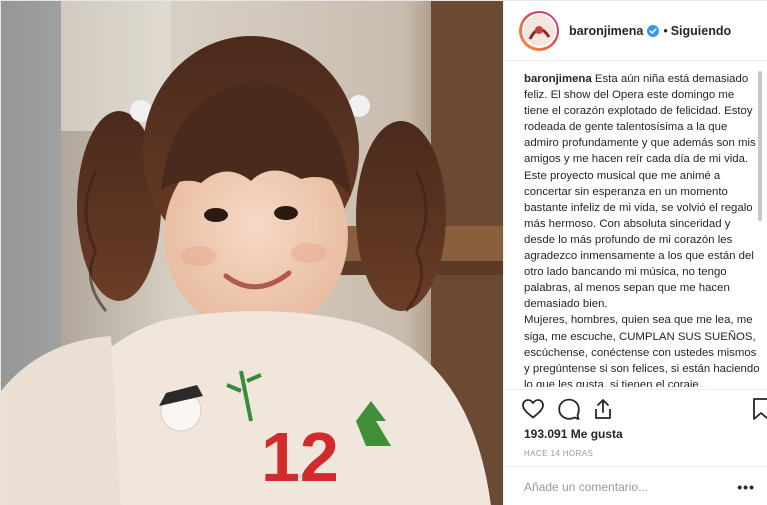  Describe the element at coordinates (701, 31) in the screenshot. I see `following-button: Siguiendo` at that location.